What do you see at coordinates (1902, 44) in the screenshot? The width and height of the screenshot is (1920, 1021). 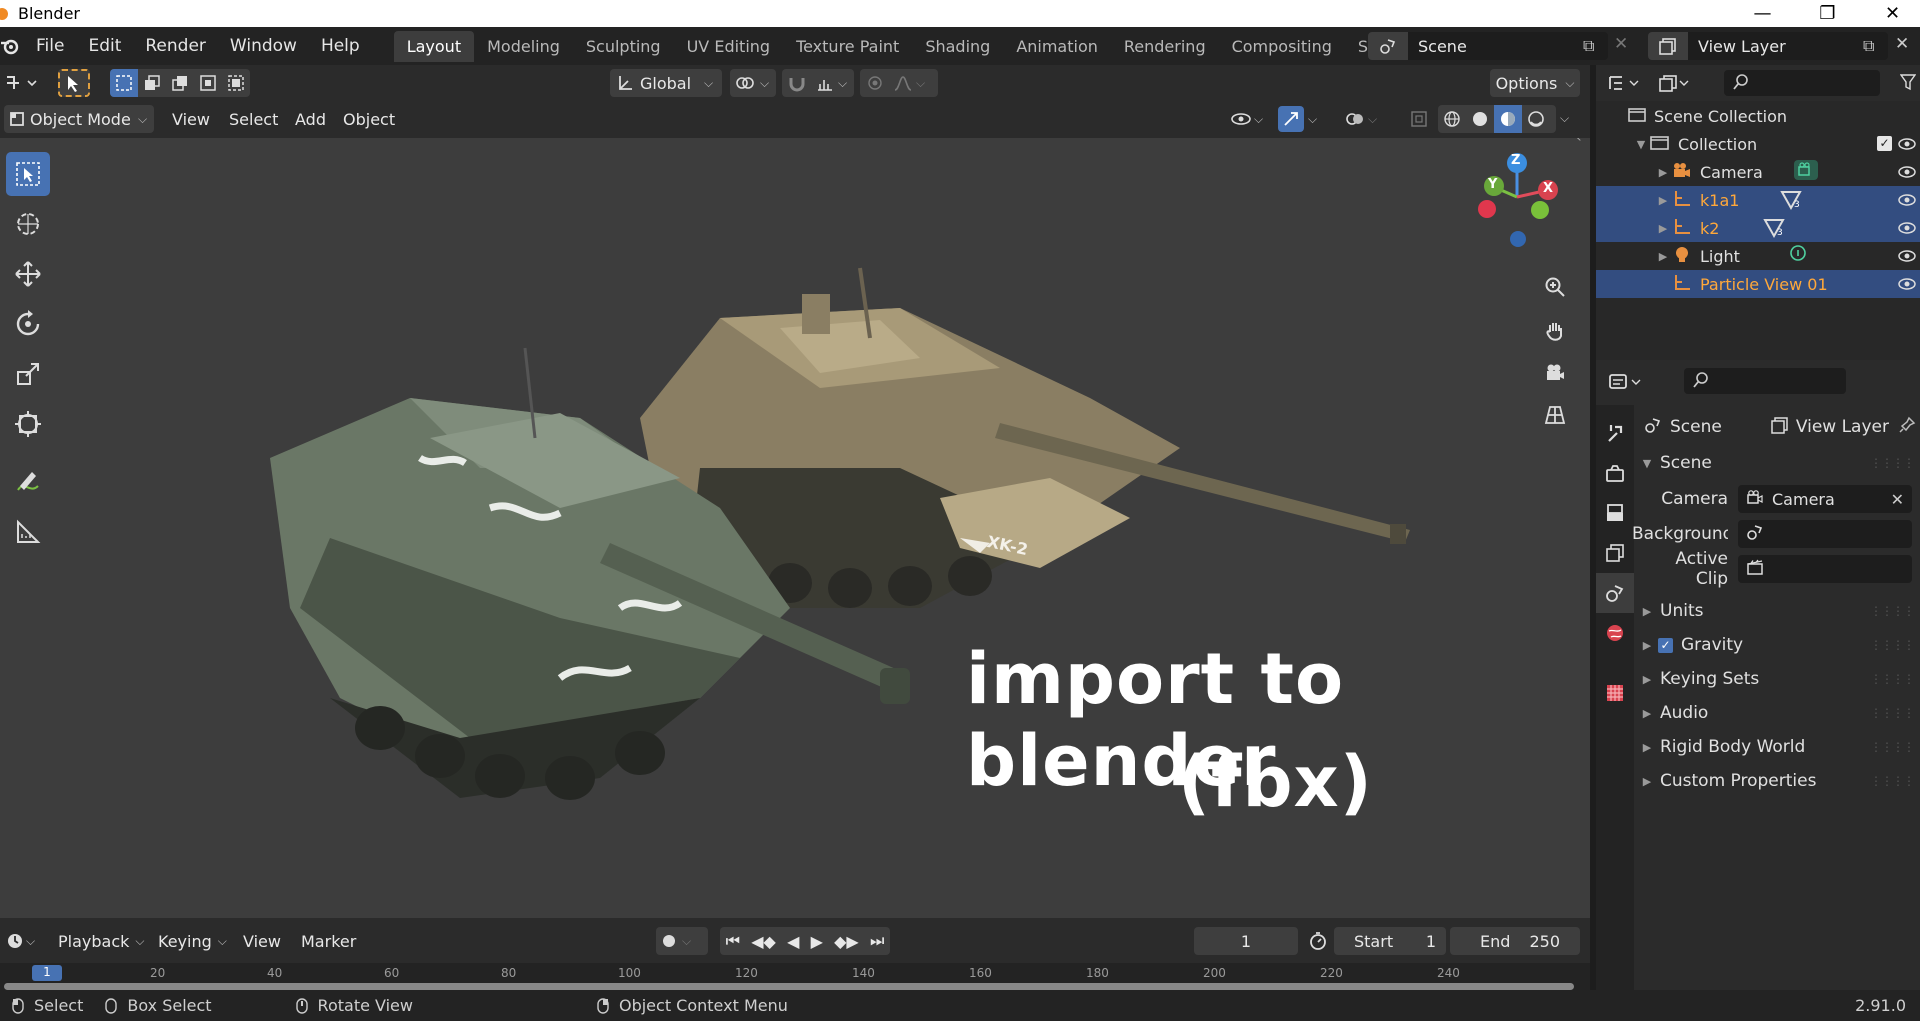 I see `delete-view-layer-icon: ✕` at bounding box center [1902, 44].